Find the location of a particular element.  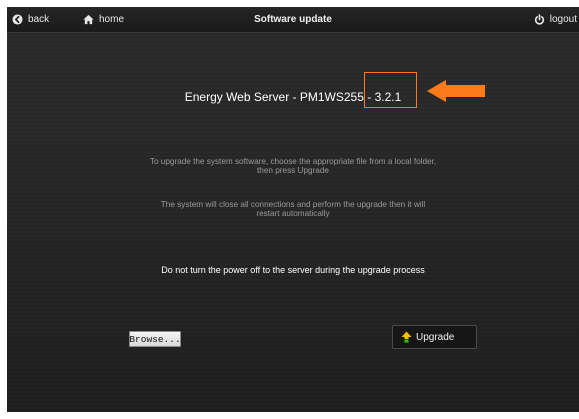

upgrade-button: Upgrade is located at coordinates (434, 337).